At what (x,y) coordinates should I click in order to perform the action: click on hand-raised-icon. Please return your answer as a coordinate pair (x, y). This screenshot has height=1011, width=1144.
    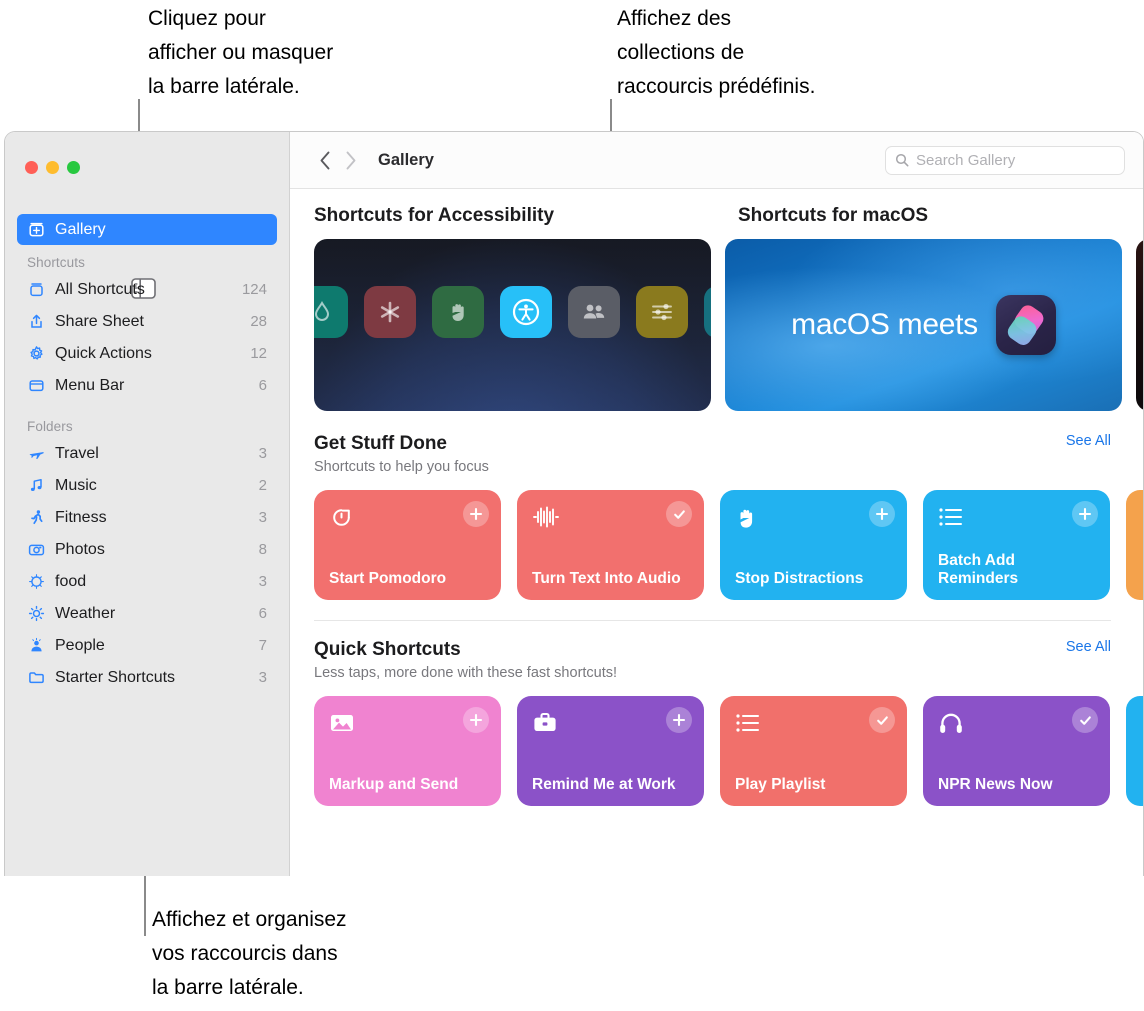
    Looking at the image, I should click on (458, 312).